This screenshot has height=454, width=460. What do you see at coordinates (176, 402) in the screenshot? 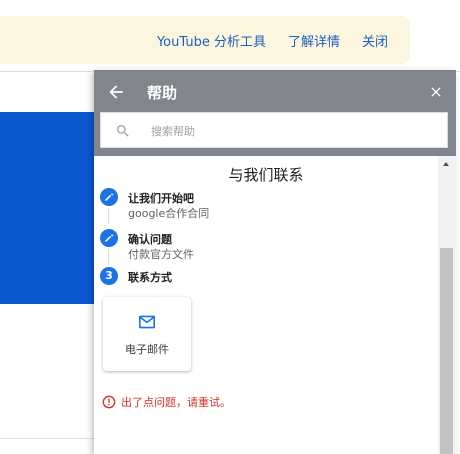
I see `error-text: 出了点问题，请重试。` at bounding box center [176, 402].